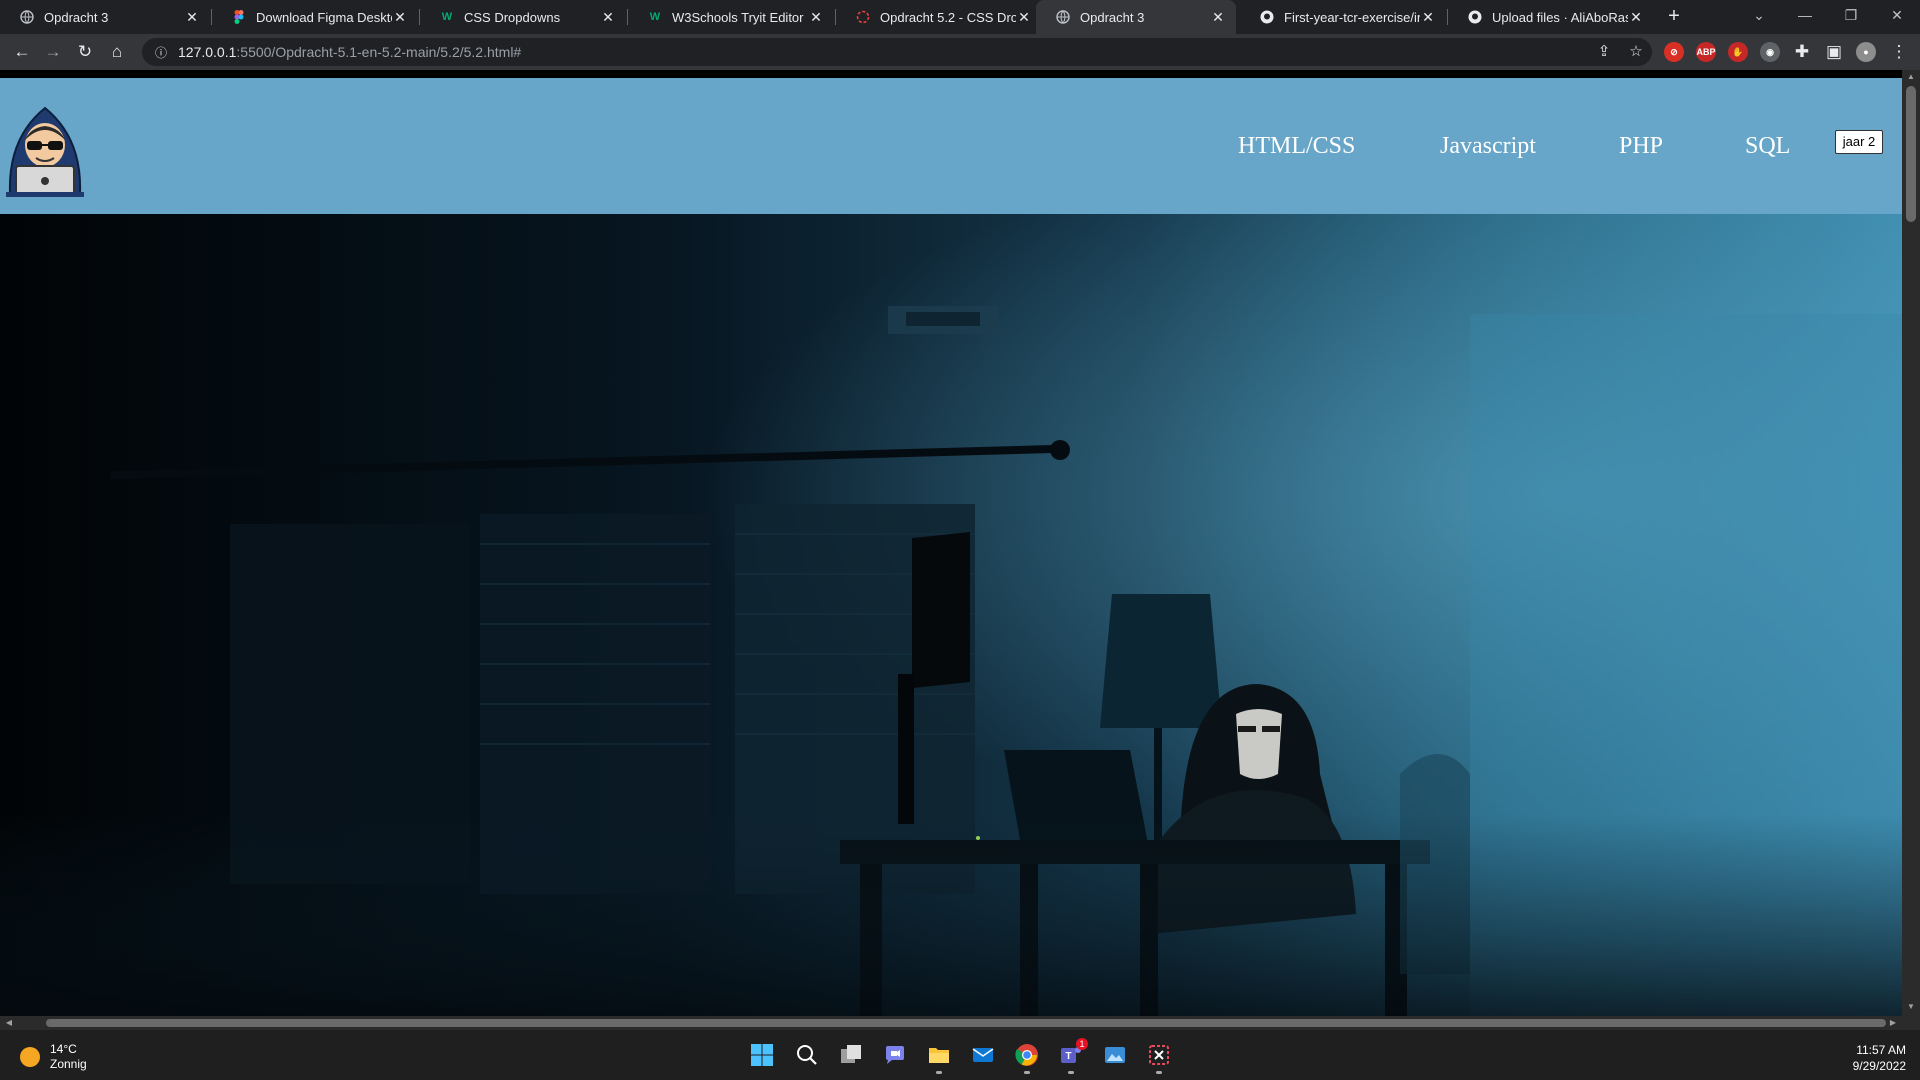  What do you see at coordinates (22, 52) in the screenshot?
I see `back-icon: ←` at bounding box center [22, 52].